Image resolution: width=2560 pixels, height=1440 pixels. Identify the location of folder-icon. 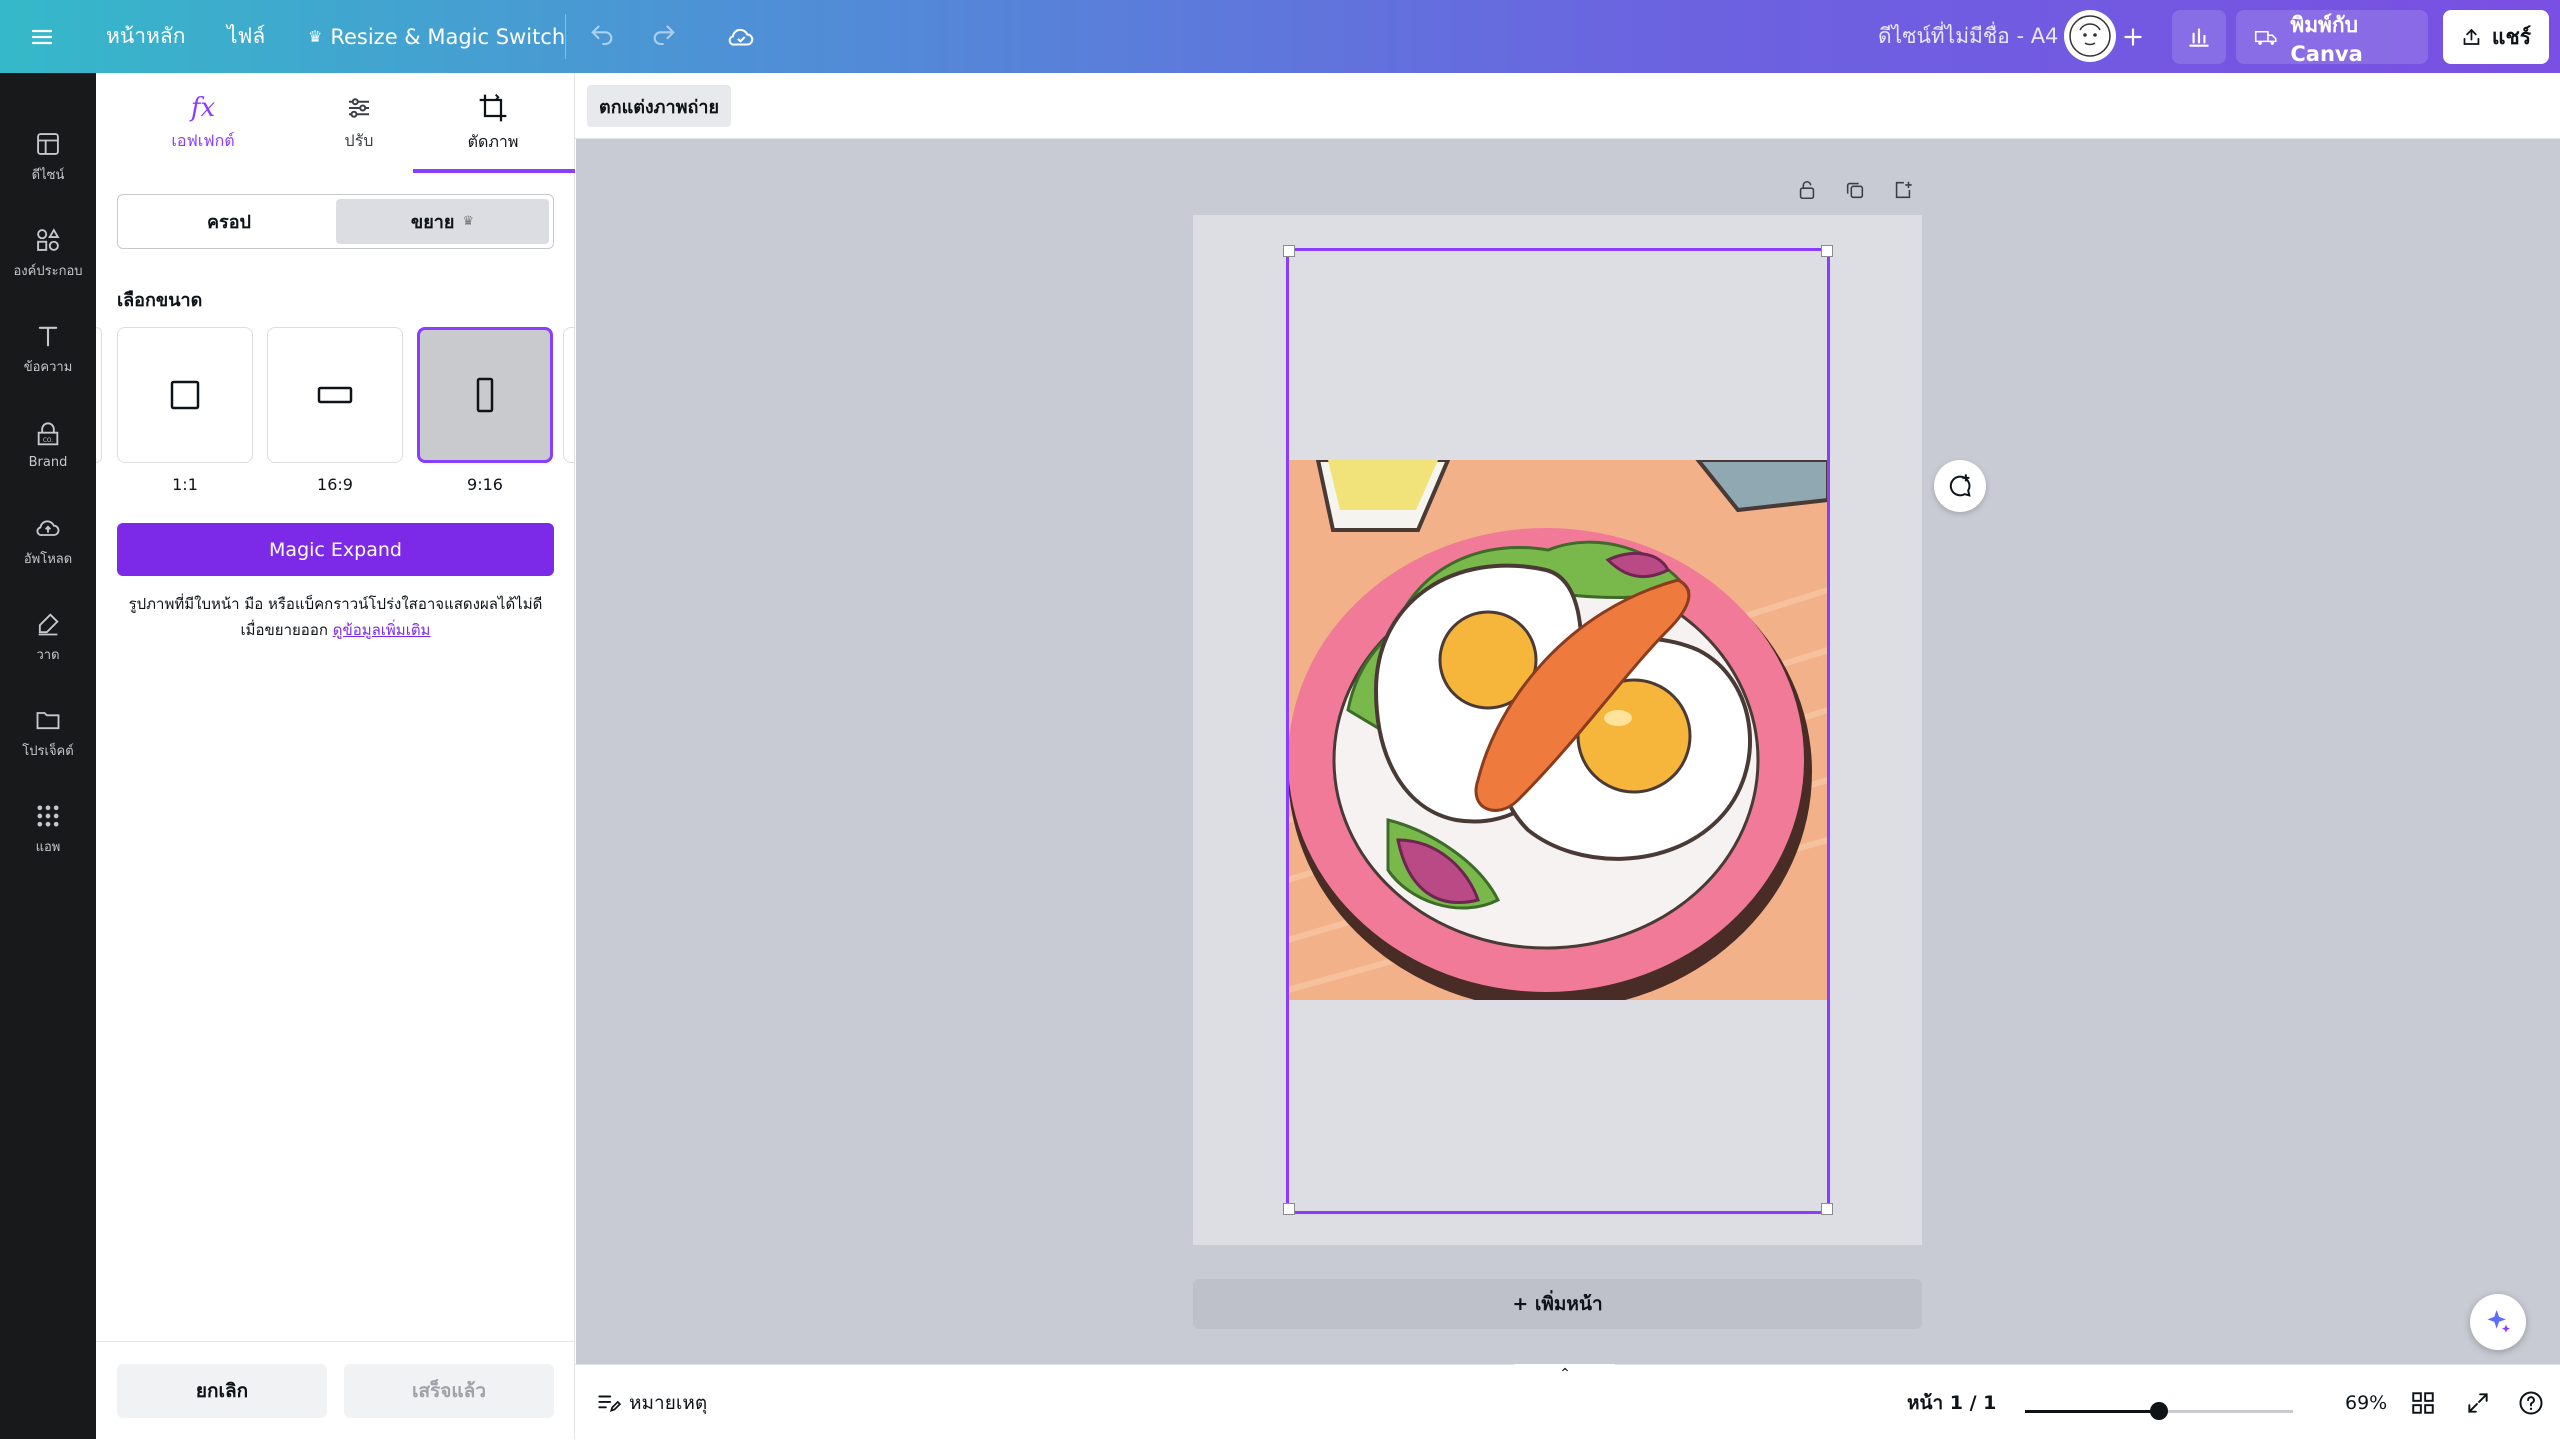
(48, 720).